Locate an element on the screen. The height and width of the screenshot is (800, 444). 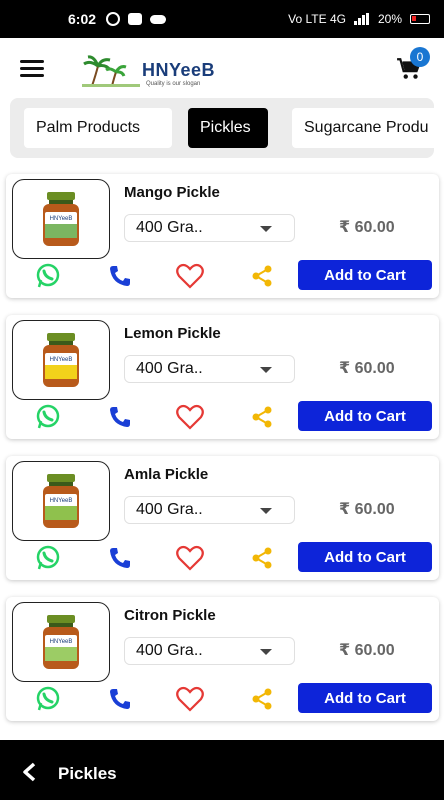
notification-icons is located at coordinates (136, 19).